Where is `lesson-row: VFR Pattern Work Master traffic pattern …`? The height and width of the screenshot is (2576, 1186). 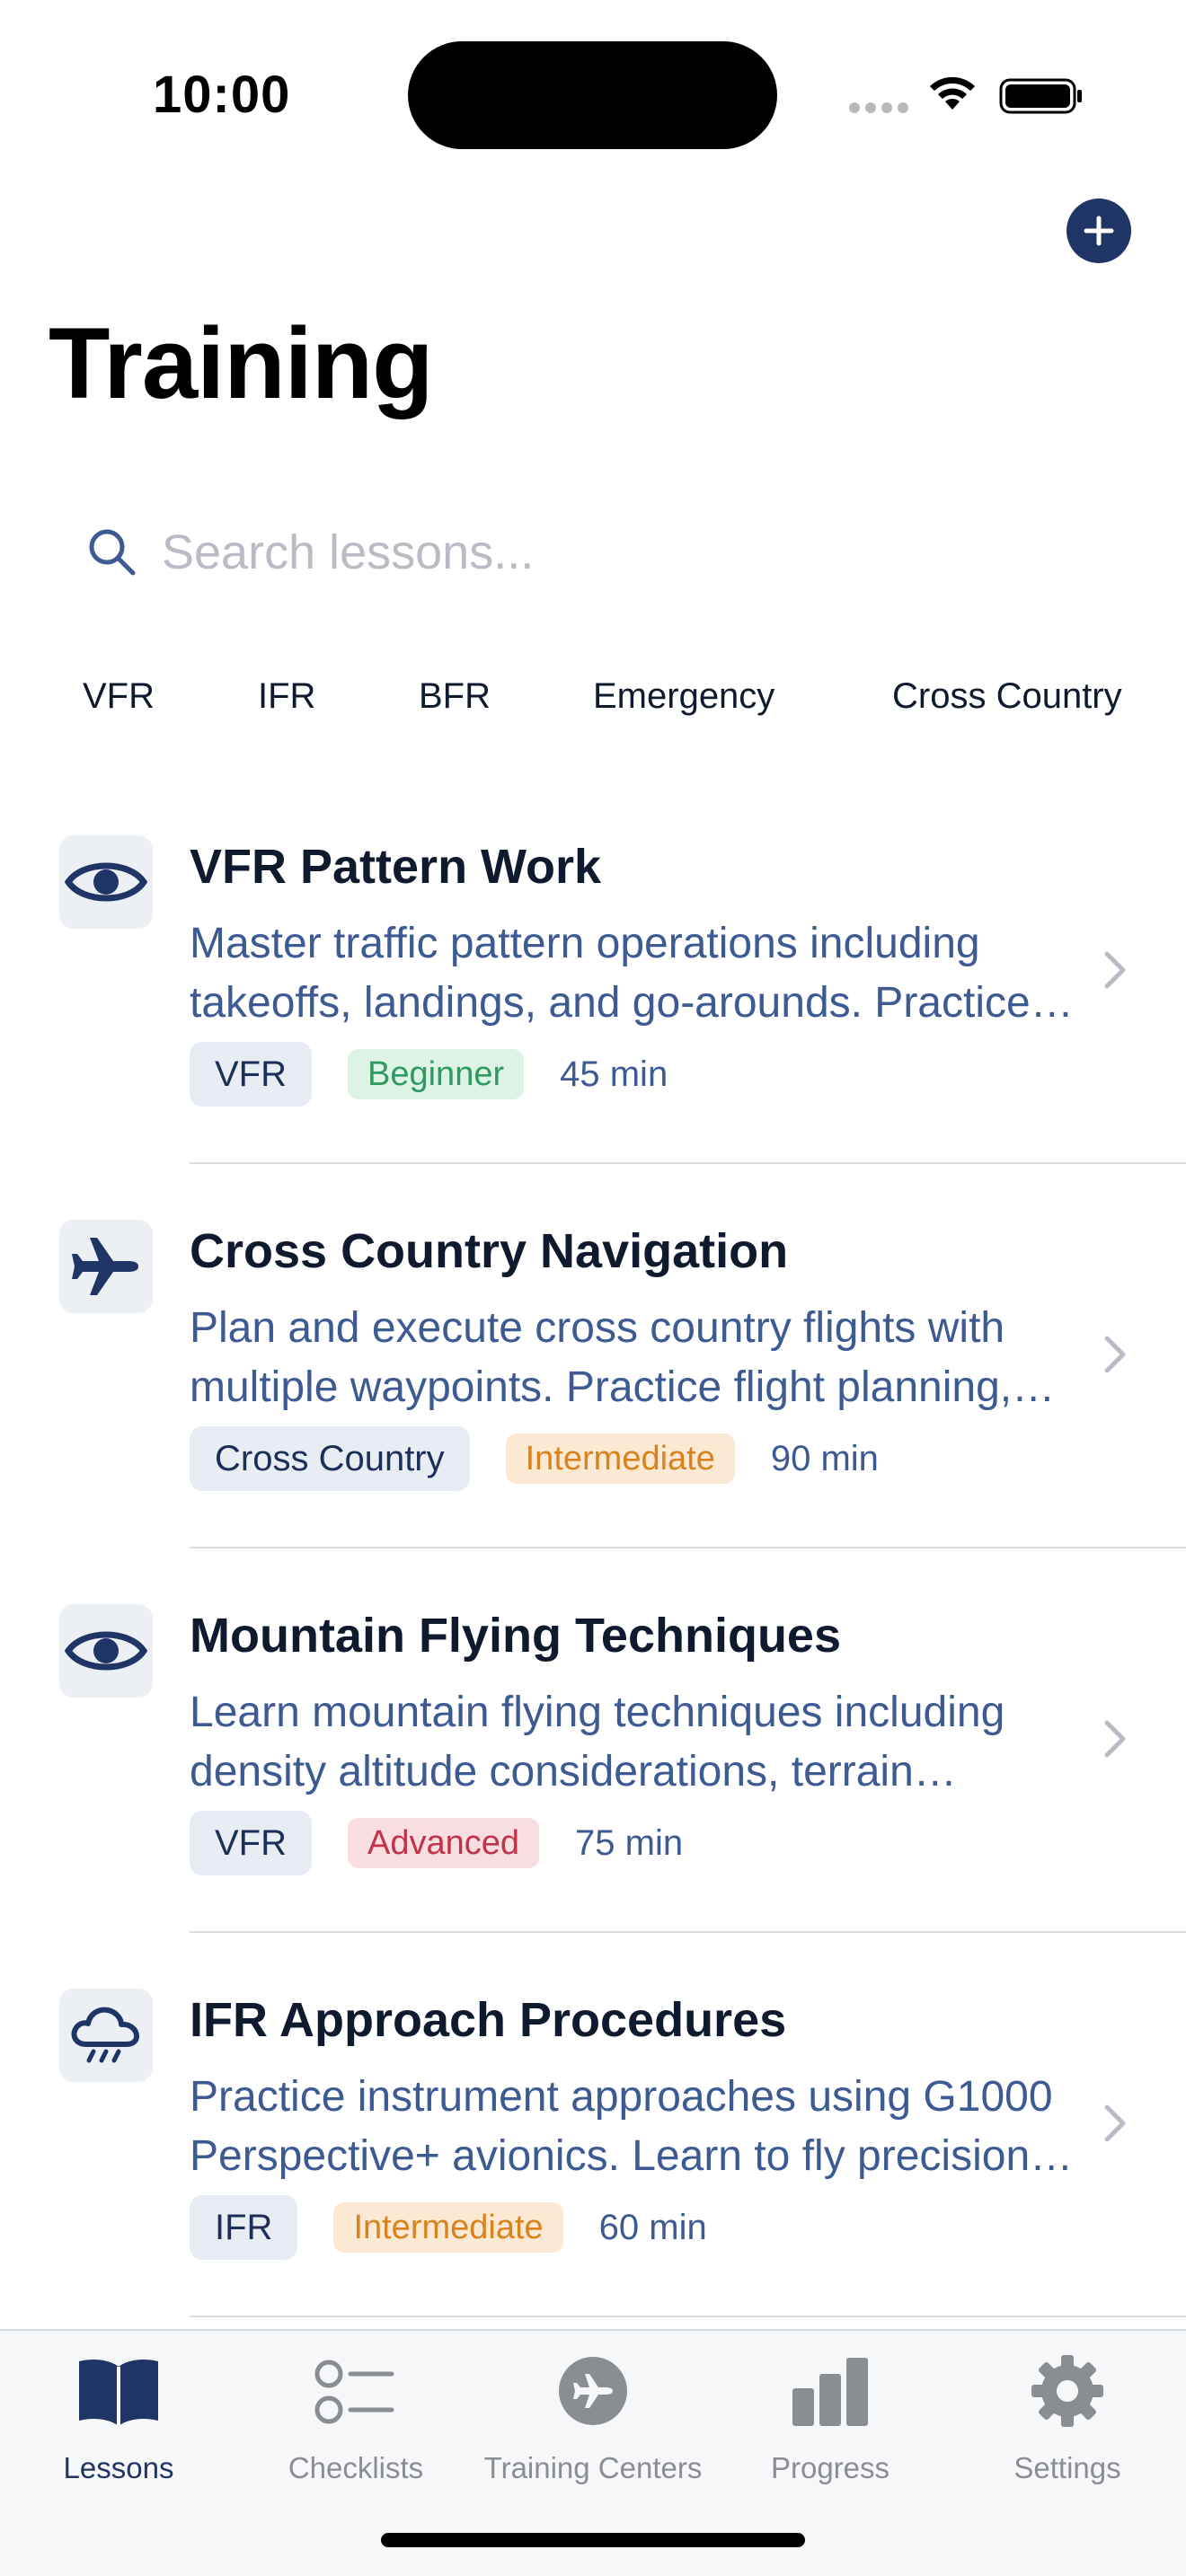
lesson-row: VFR Pattern Work Master traffic pattern … is located at coordinates (593, 982).